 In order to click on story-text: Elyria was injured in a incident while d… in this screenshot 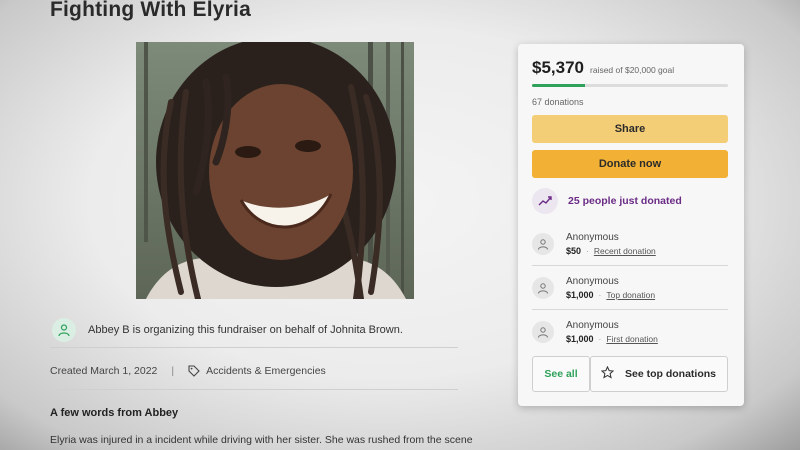, I will do `click(261, 440)`.